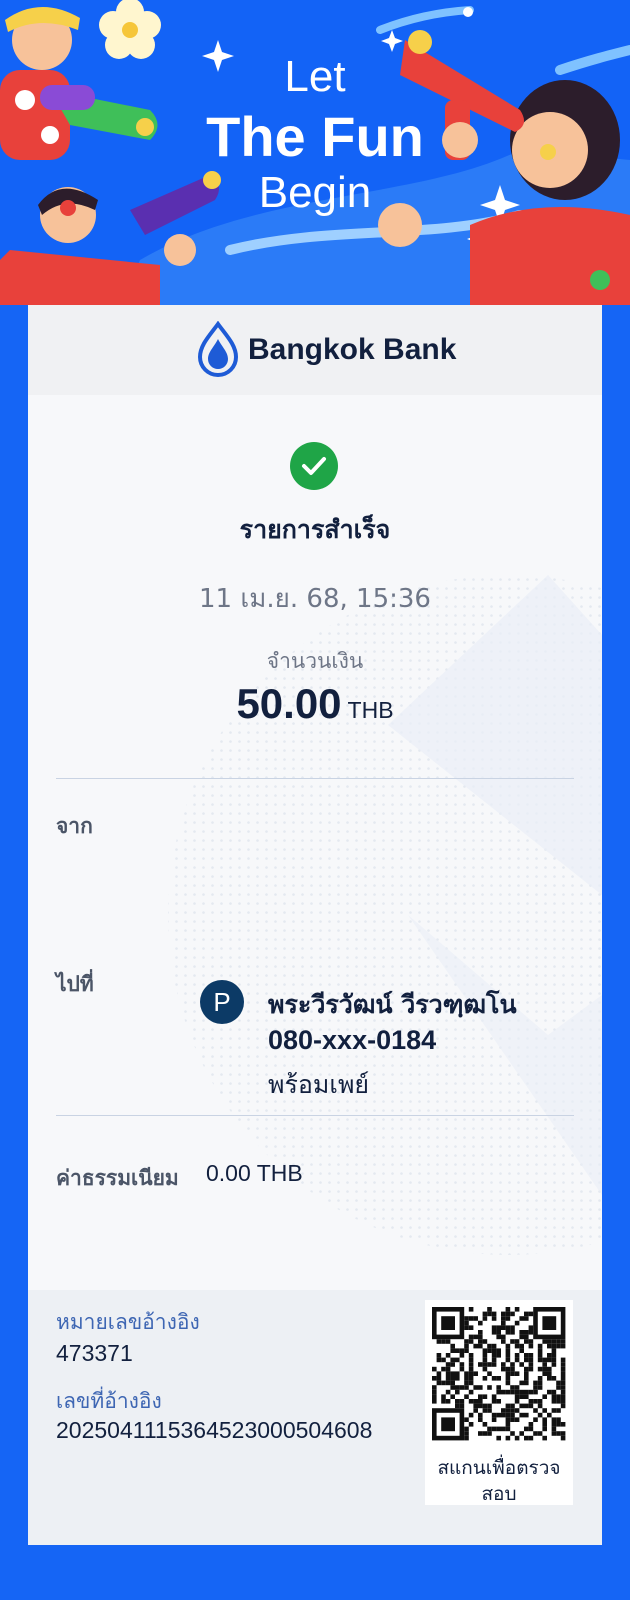 This screenshot has height=1600, width=630. Describe the element at coordinates (370, 710) in the screenshot. I see `amount-currency: THB` at that location.